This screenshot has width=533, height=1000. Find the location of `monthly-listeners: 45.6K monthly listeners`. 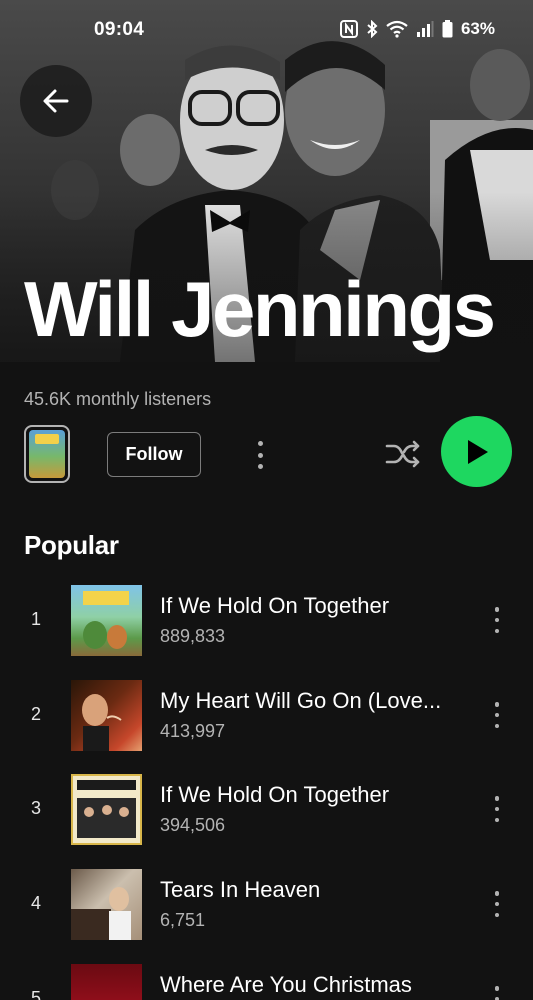

monthly-listeners: 45.6K monthly listeners is located at coordinates (118, 399).